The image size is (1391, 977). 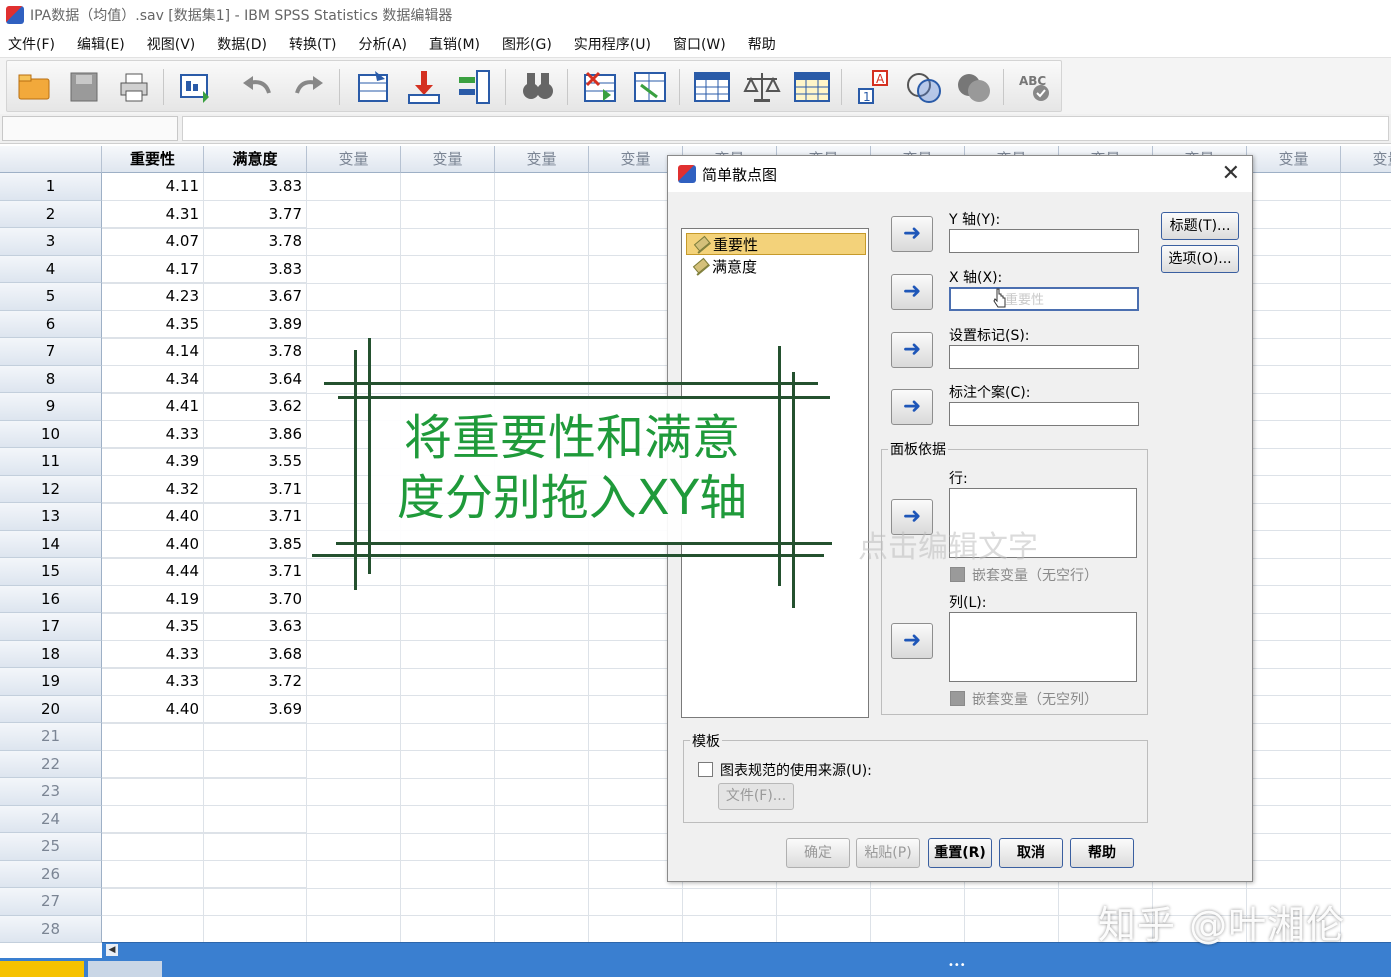 What do you see at coordinates (51, 599) in the screenshot?
I see `row-header: 16` at bounding box center [51, 599].